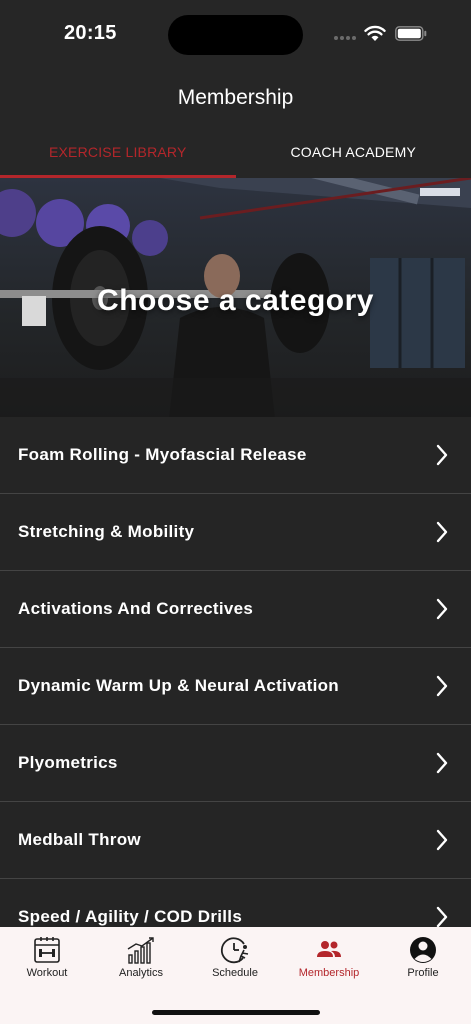 The image size is (471, 1024). Describe the element at coordinates (141, 973) in the screenshot. I see `nav-label: Analytics` at that location.